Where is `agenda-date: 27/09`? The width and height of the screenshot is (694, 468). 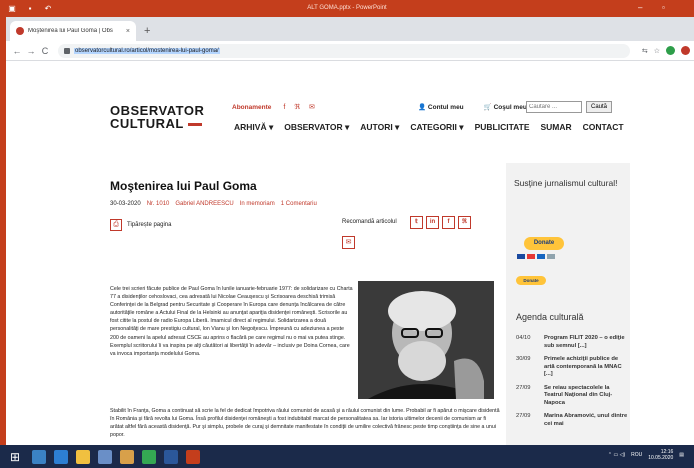
agenda-date: 27/09 is located at coordinates (523, 416).